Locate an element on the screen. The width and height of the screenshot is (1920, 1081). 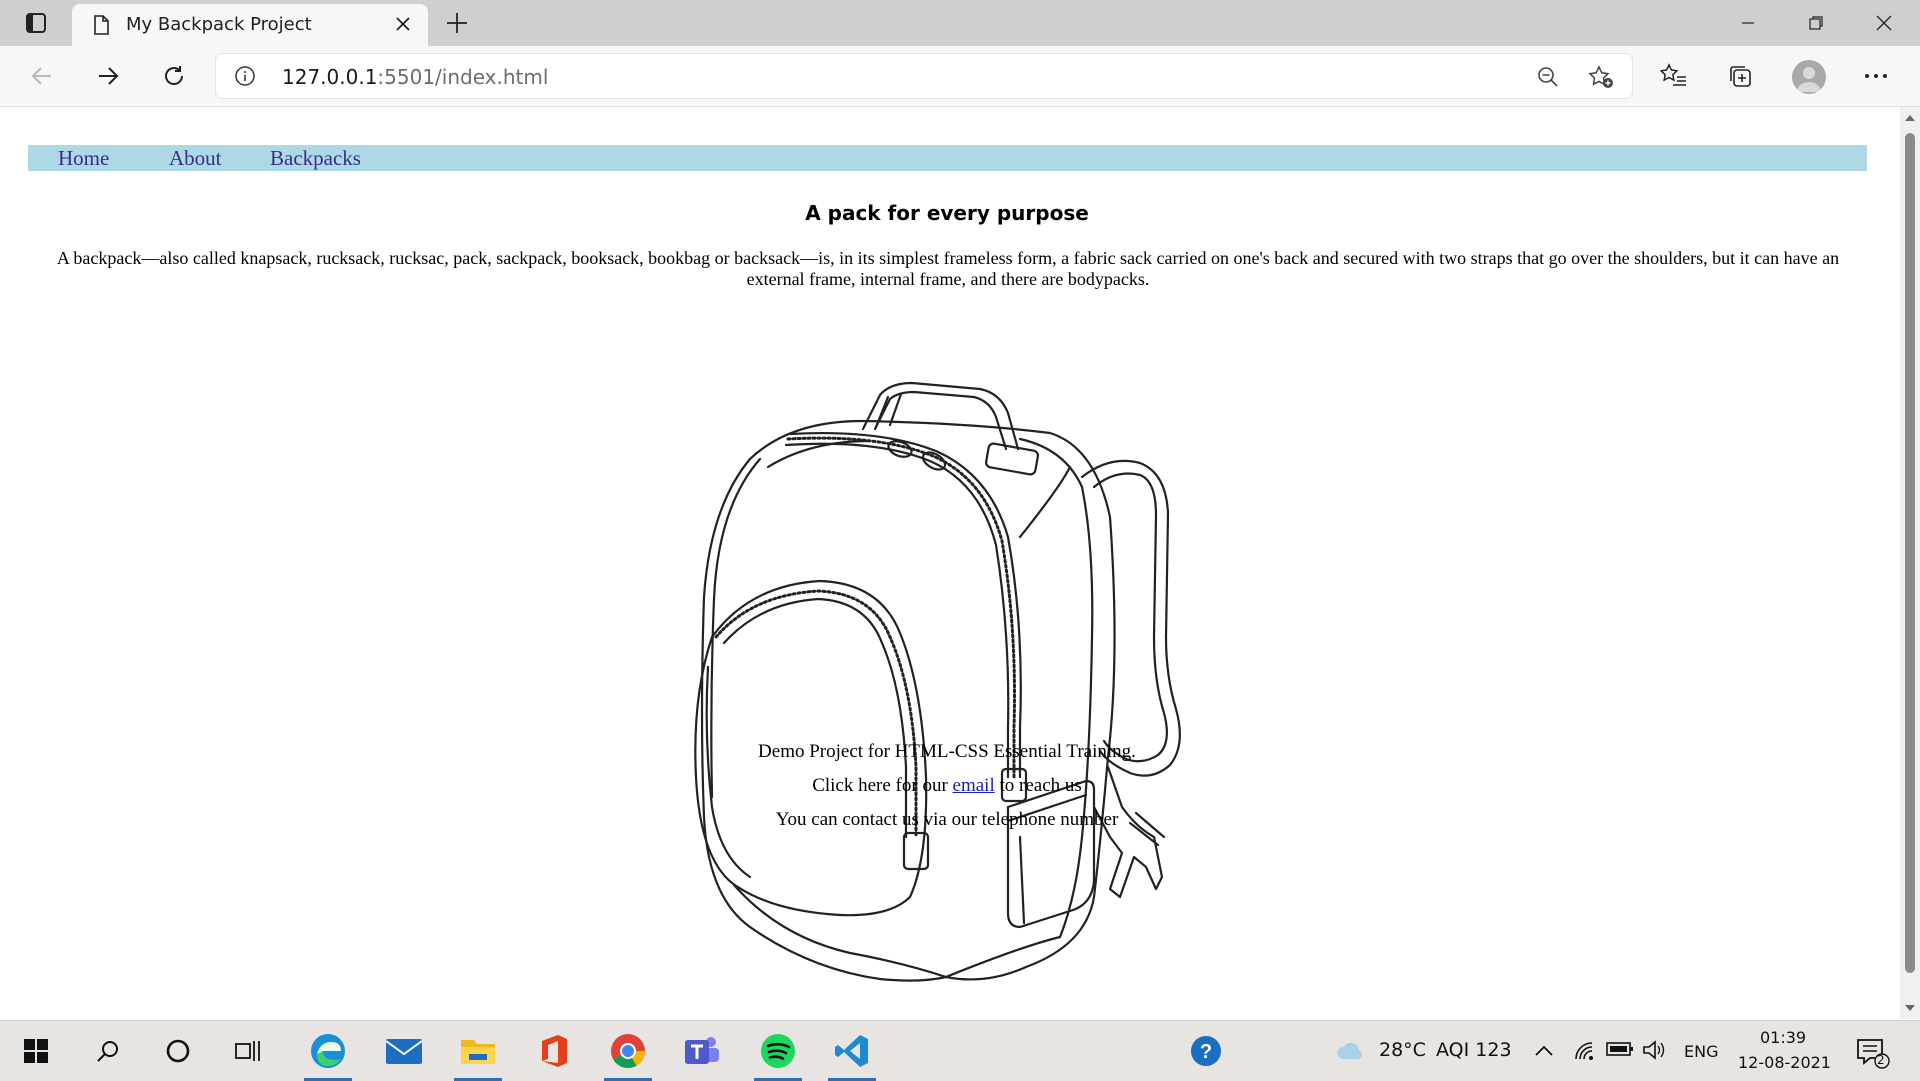
chrome-icon is located at coordinates (628, 1051).